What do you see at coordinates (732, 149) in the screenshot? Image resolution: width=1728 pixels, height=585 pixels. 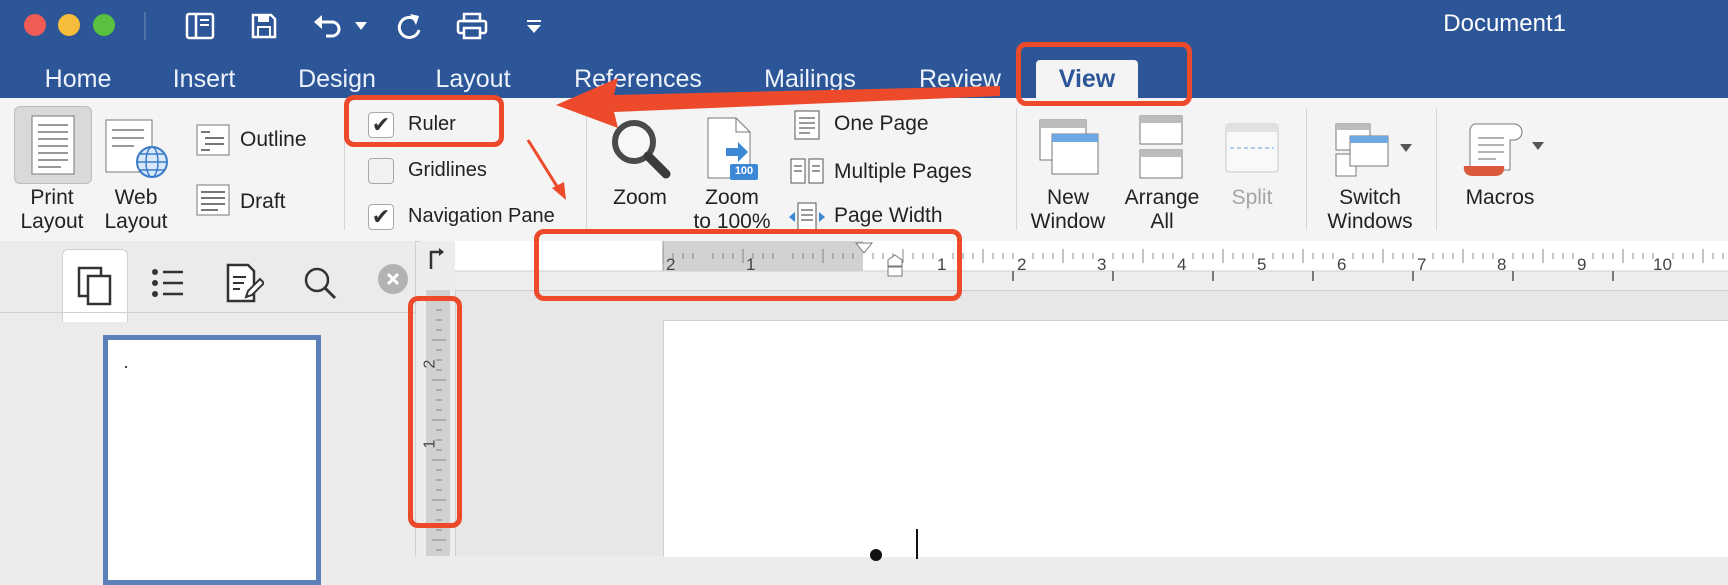 I see `zoom-to-100-button: 100` at bounding box center [732, 149].